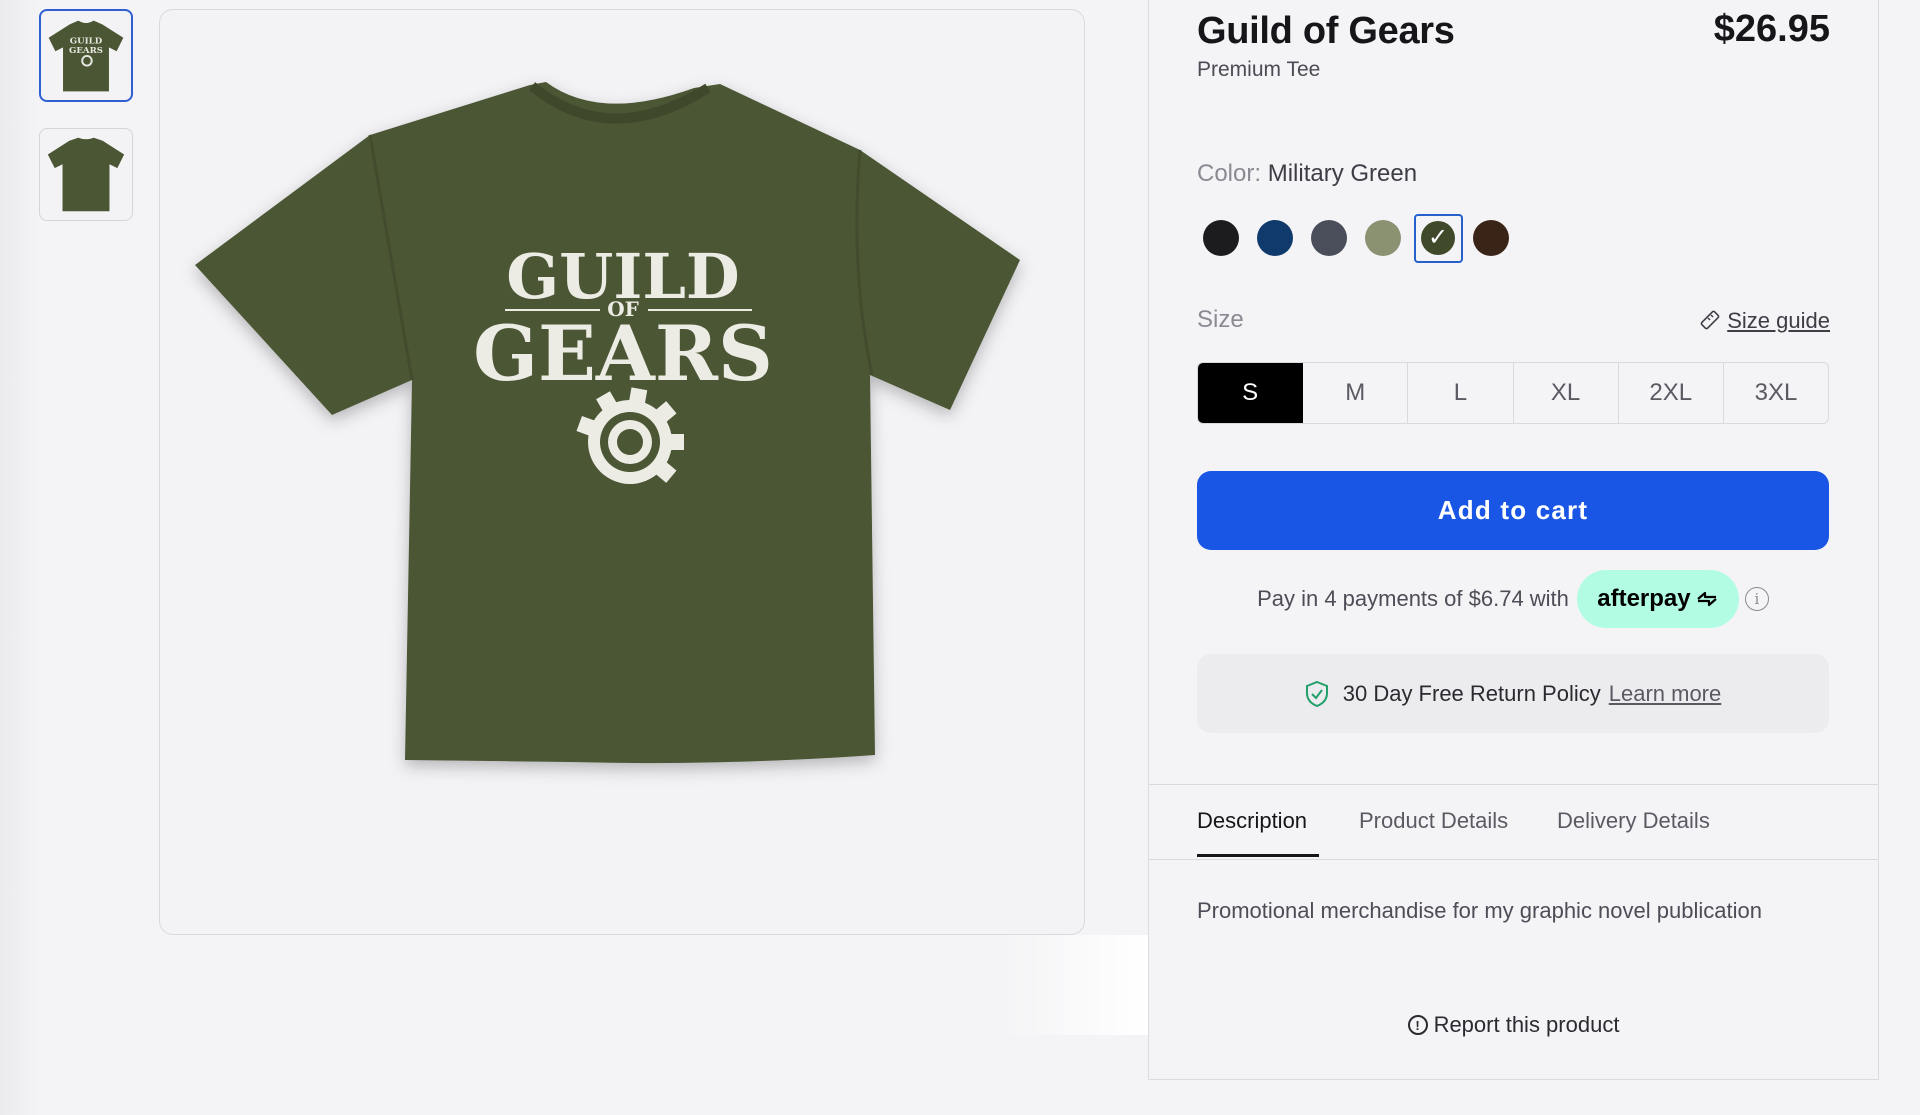 The width and height of the screenshot is (1920, 1115). Describe the element at coordinates (1471, 693) in the screenshot. I see `return-policy-text: 30 Day Free Return Policy` at that location.